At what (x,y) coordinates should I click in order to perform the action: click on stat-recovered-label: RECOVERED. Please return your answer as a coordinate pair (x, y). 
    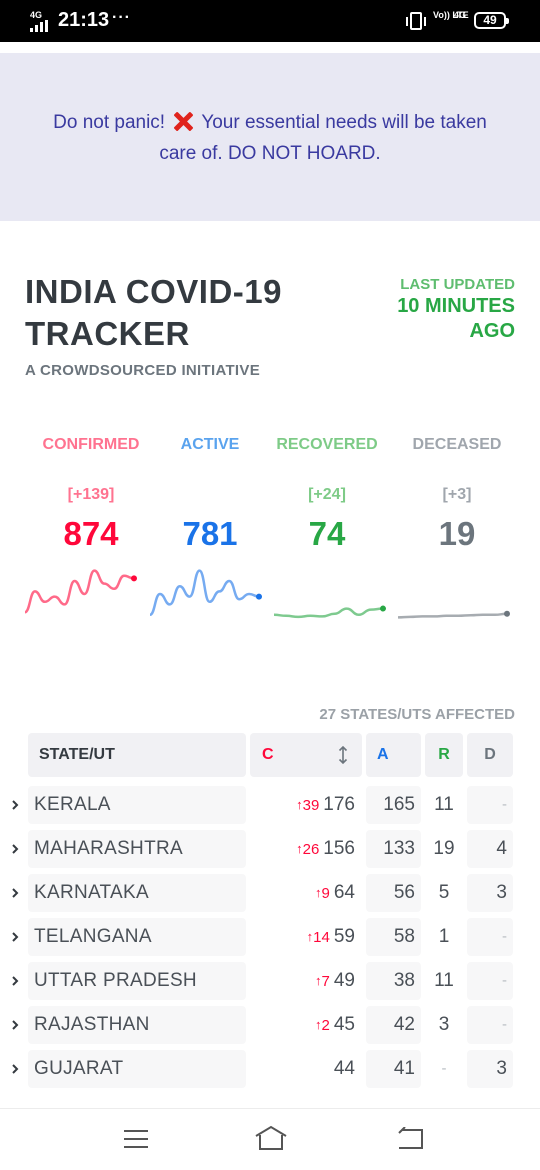
    Looking at the image, I should click on (327, 444).